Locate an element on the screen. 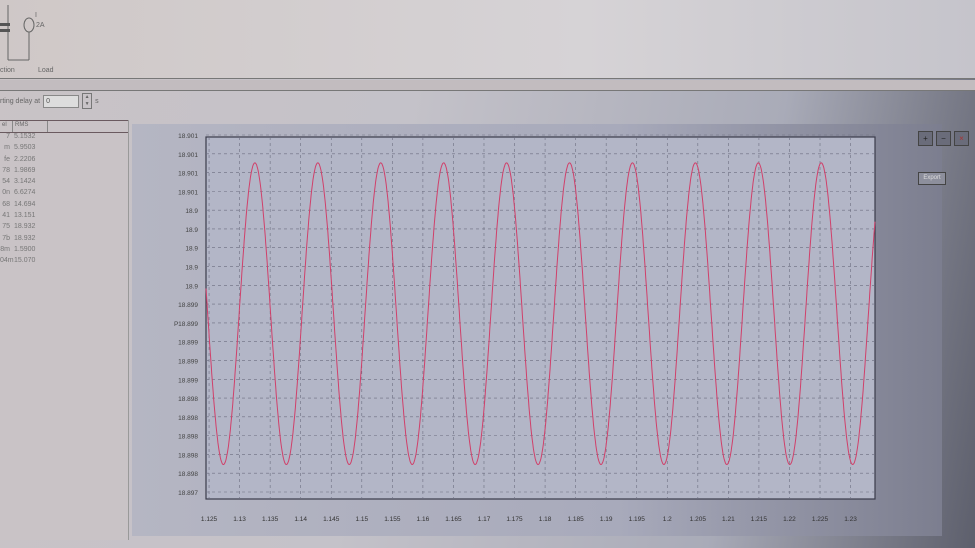  x-tick-label: 1.17 is located at coordinates (484, 519).